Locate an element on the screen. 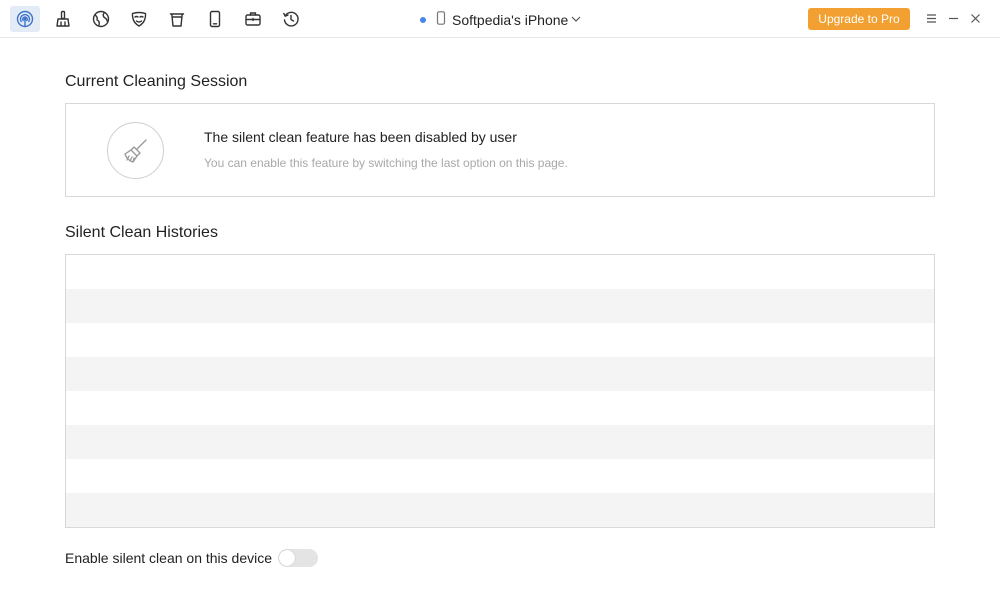 The width and height of the screenshot is (1000, 615). history-clock-icon is located at coordinates (291, 19).